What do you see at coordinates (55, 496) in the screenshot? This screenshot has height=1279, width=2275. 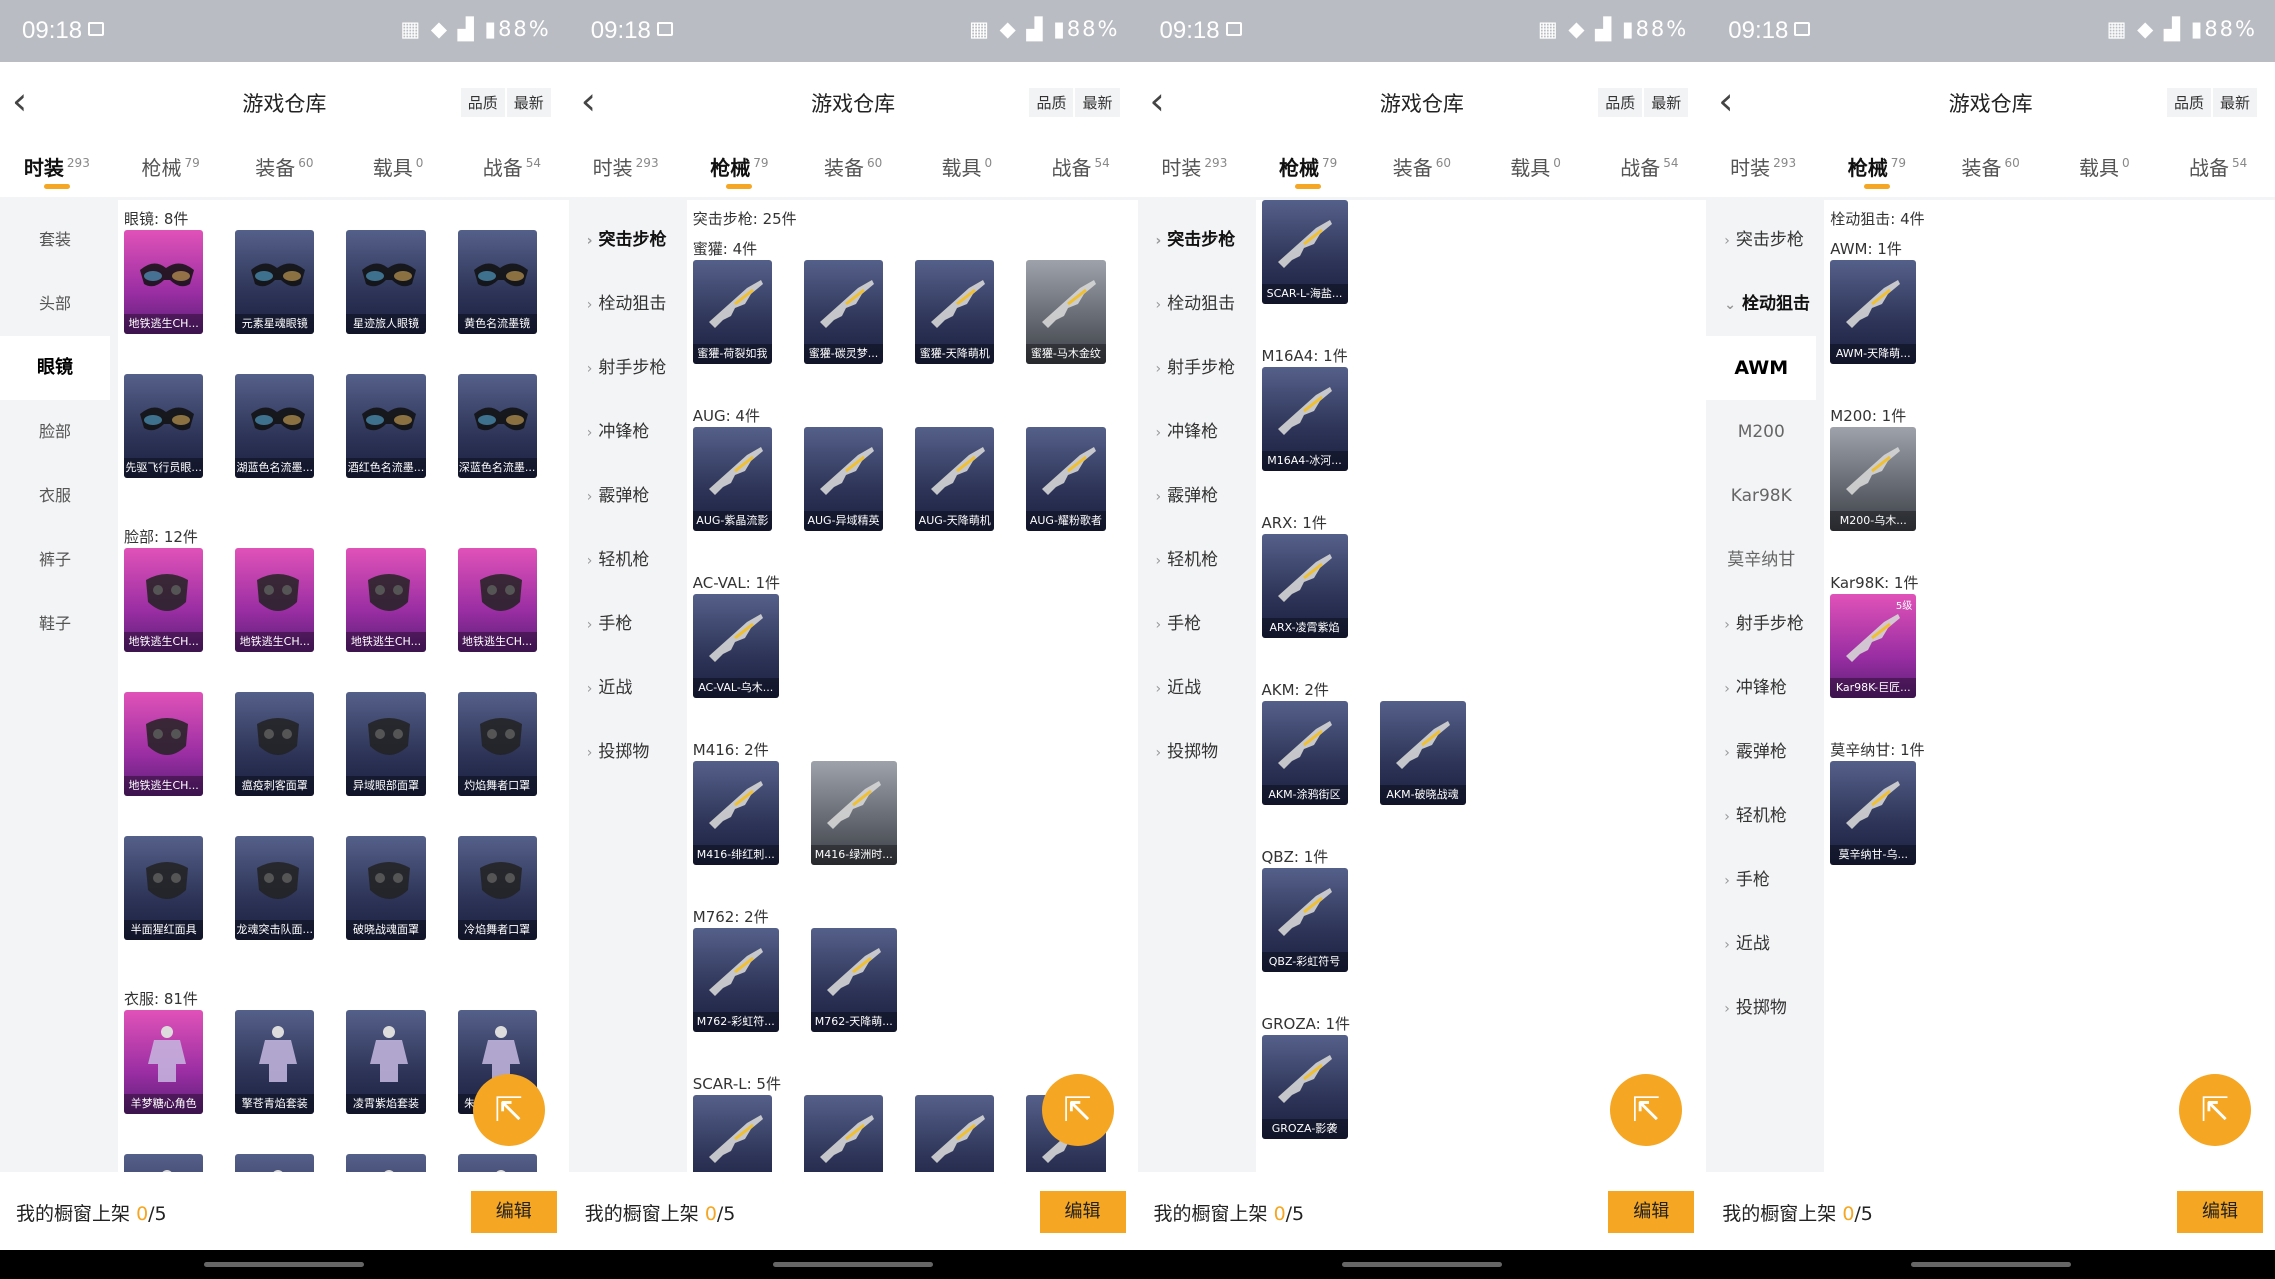 I see `sidebar-item: 衣服` at bounding box center [55, 496].